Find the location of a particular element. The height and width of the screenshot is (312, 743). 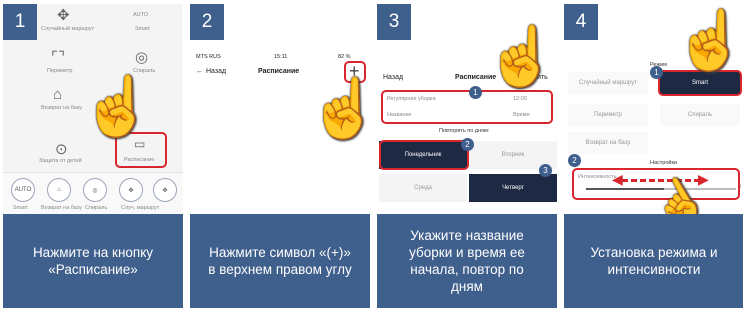

smart-label: Smart is located at coordinates (142, 29).